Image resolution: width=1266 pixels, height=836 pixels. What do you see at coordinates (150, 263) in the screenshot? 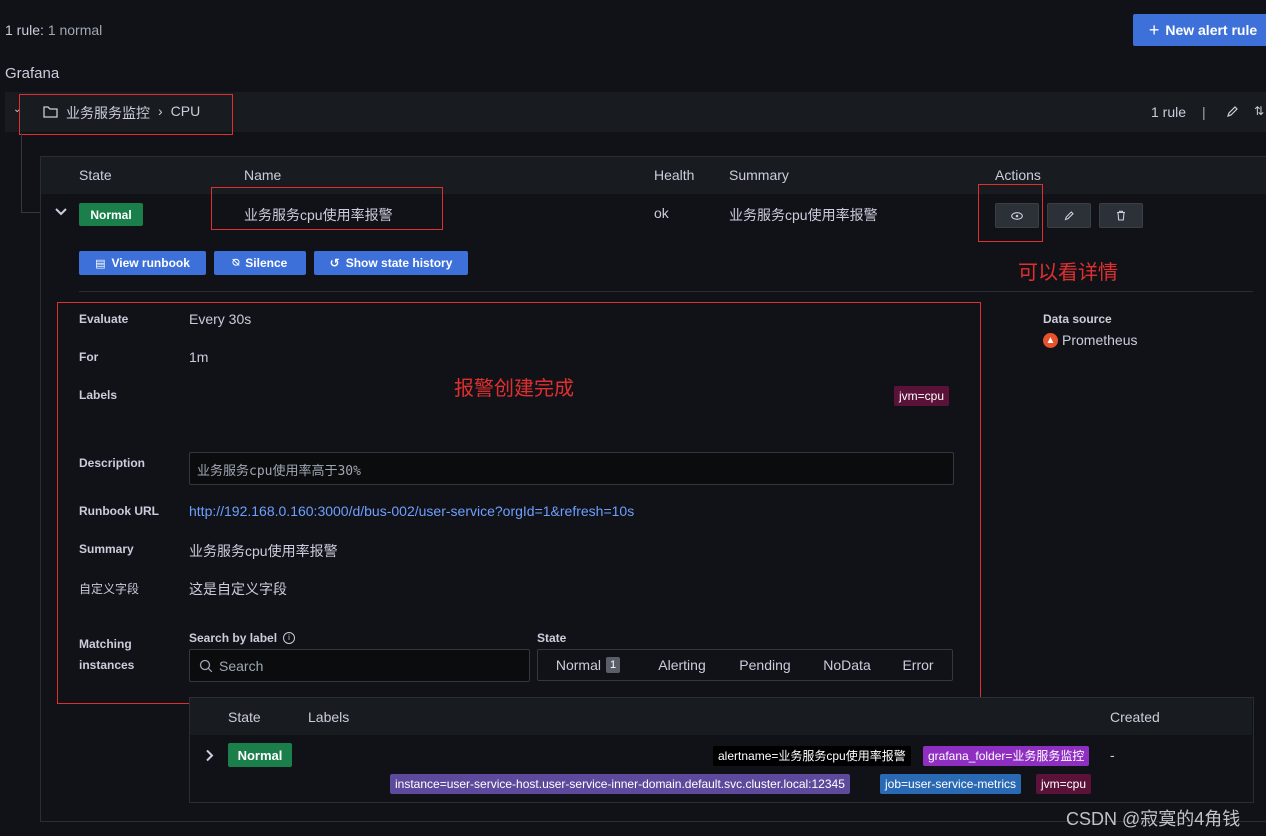
I see `view-runbook-label: View runbook` at bounding box center [150, 263].